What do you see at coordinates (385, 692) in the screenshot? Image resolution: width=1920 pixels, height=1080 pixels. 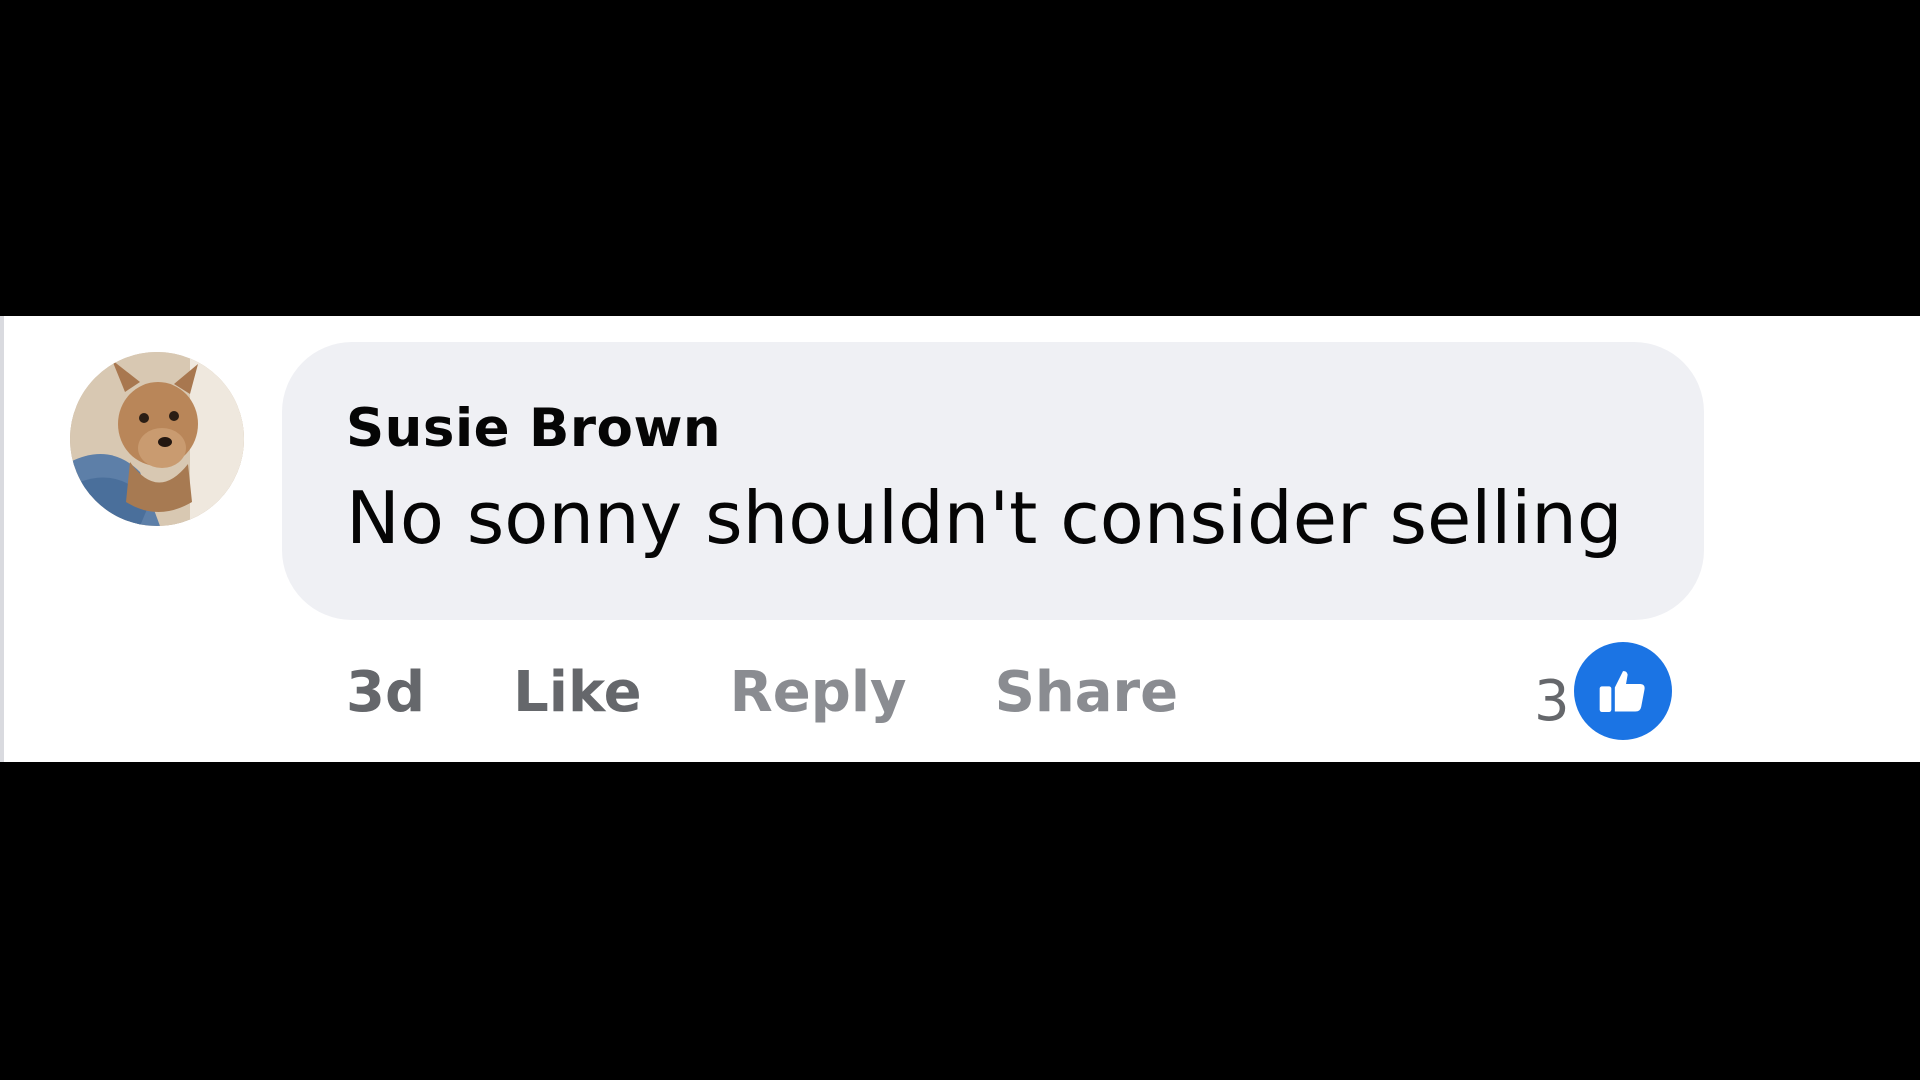 I see `comment-timestamp: 3d` at bounding box center [385, 692].